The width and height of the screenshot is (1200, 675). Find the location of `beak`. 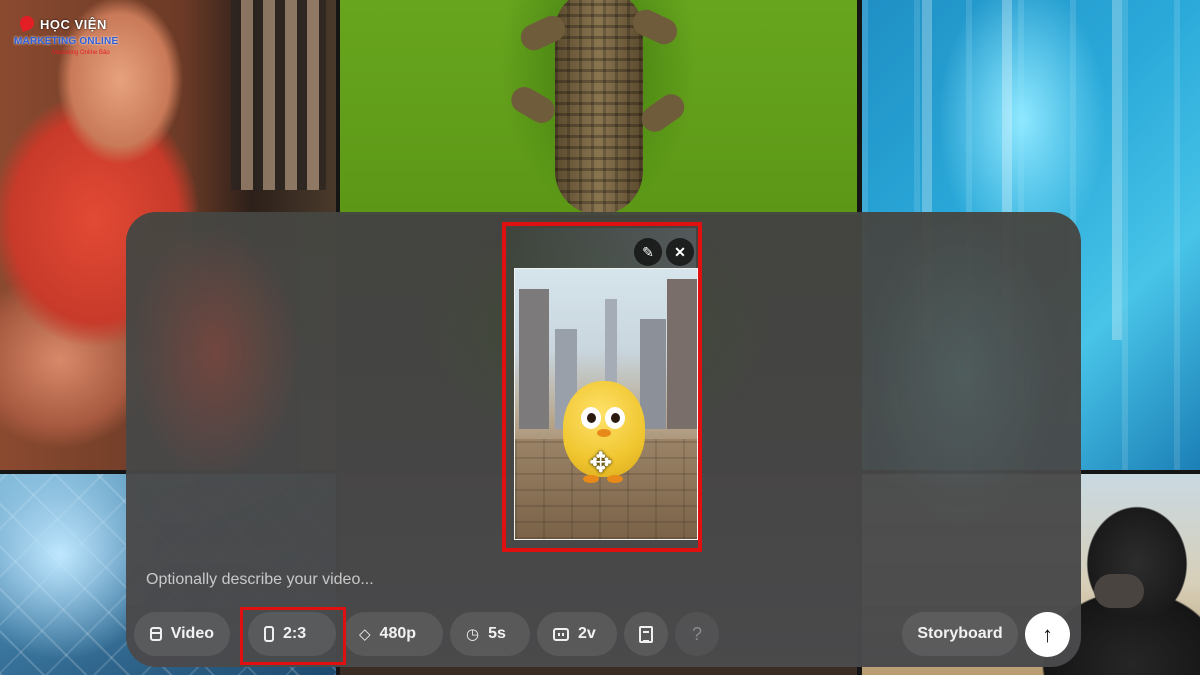

beak is located at coordinates (604, 433).